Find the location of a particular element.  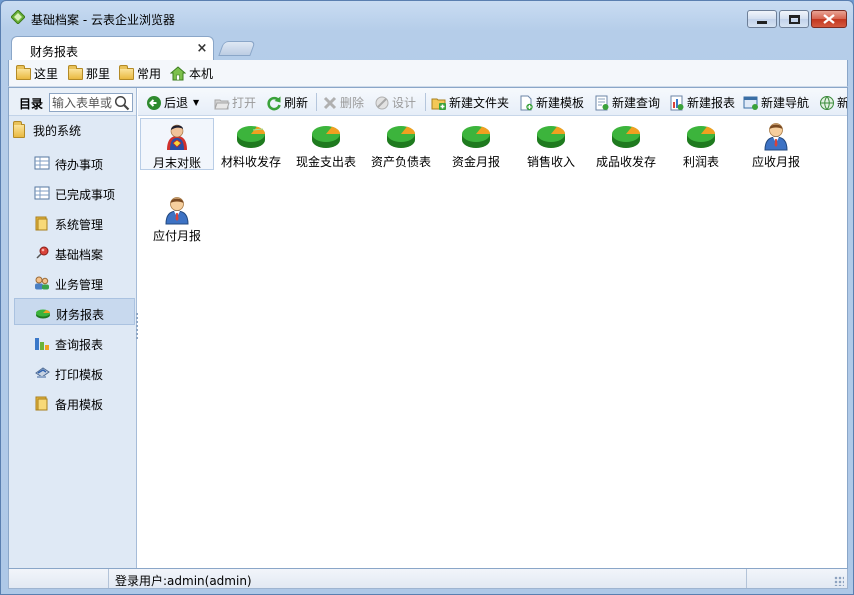

design-button: 设计 is located at coordinates (395, 102).